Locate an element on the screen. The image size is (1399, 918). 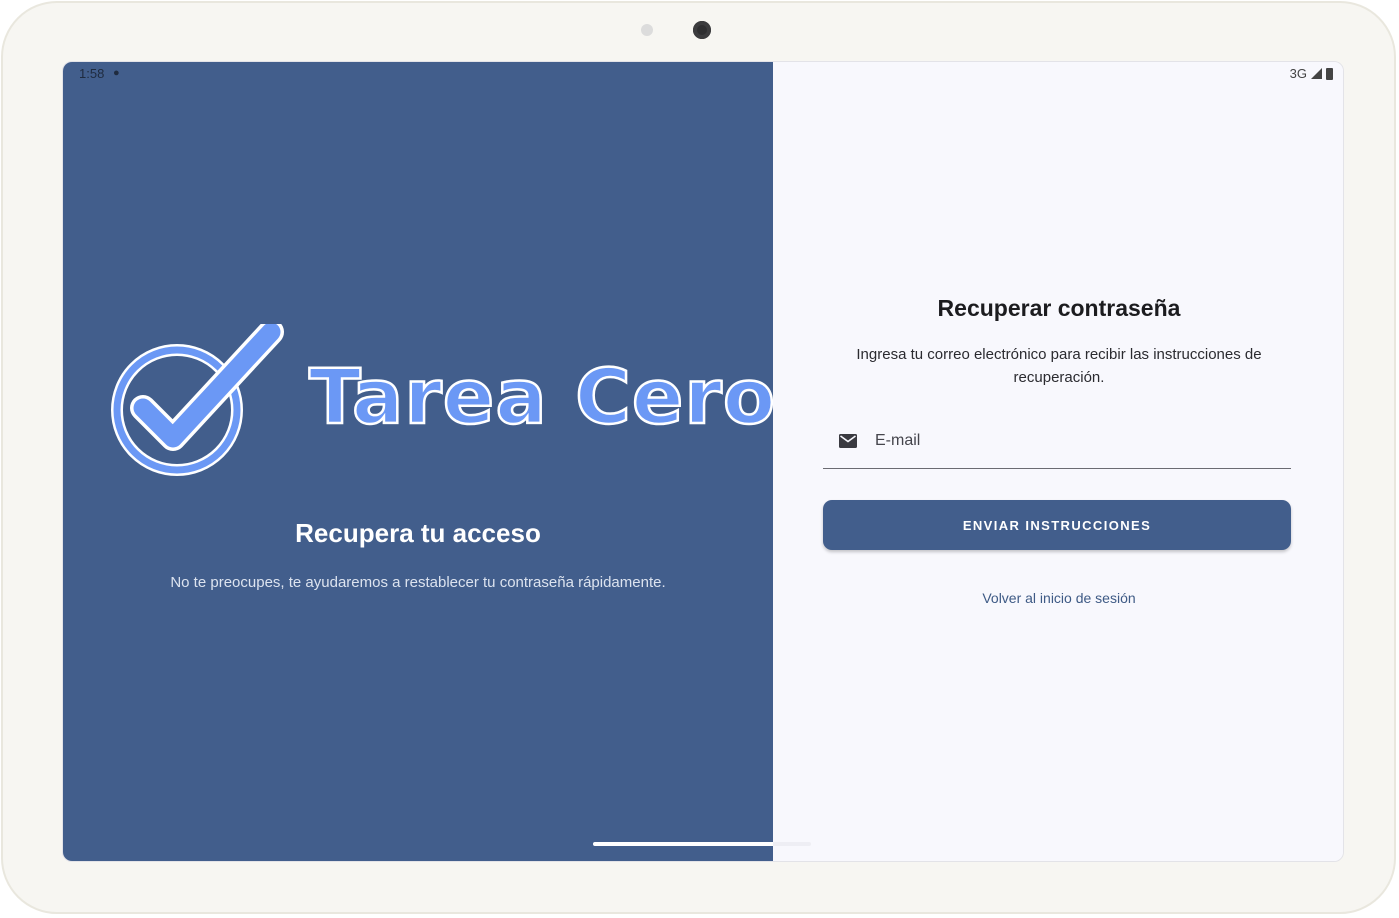
camera-sensor is located at coordinates (647, 30).